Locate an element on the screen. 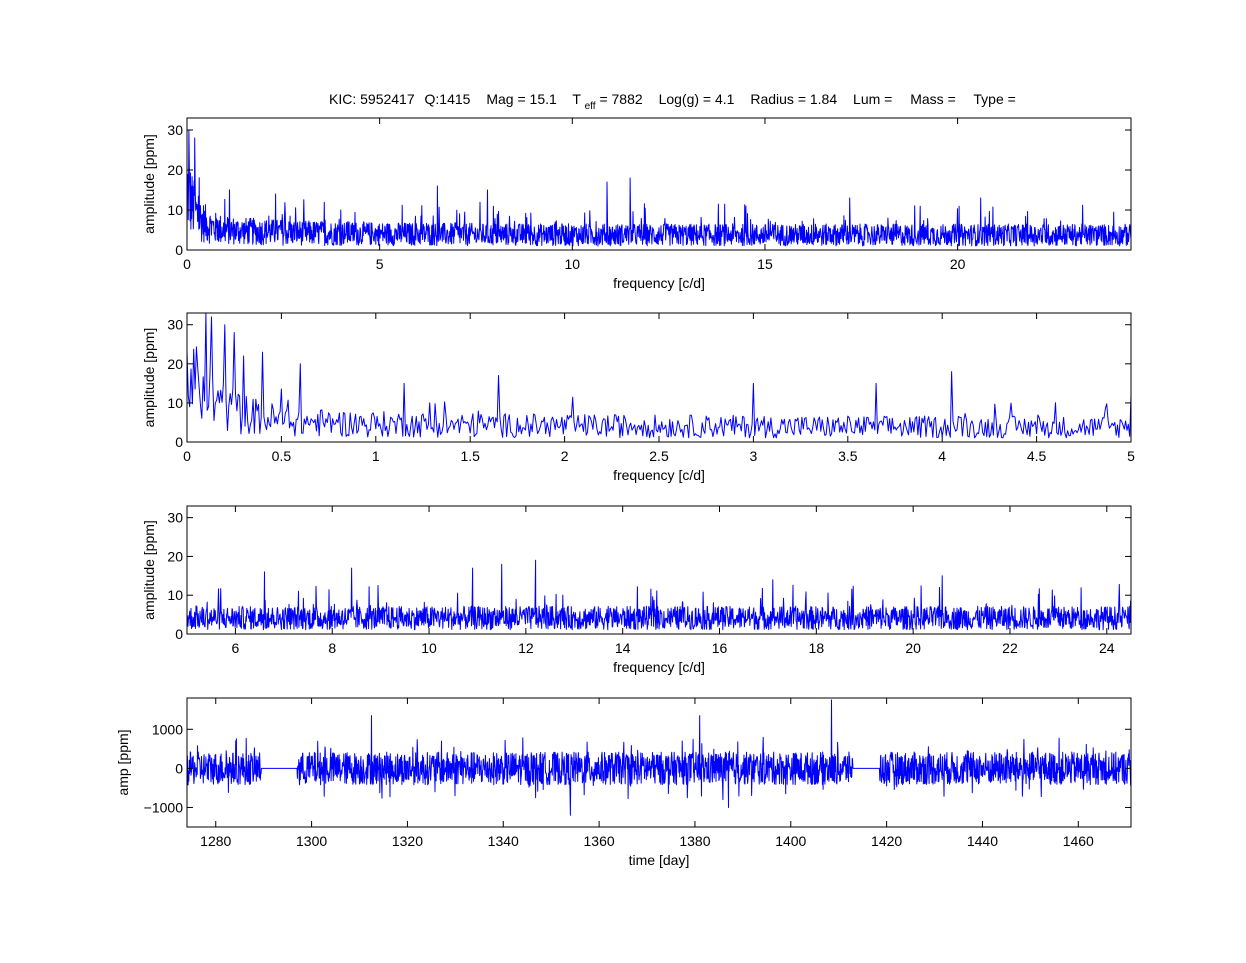 The height and width of the screenshot is (963, 1246). x-tick-label: 1 is located at coordinates (376, 456).